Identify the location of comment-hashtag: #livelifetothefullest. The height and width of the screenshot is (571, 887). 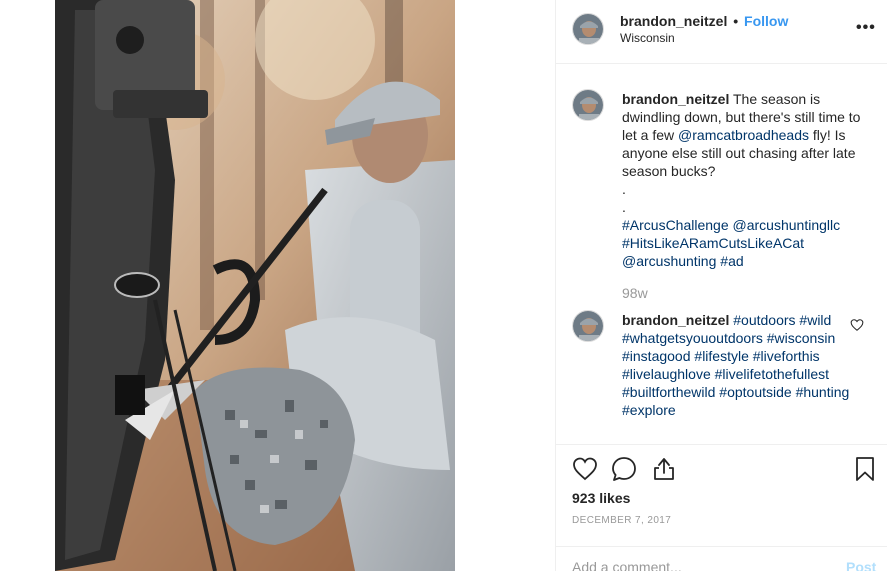
(772, 374).